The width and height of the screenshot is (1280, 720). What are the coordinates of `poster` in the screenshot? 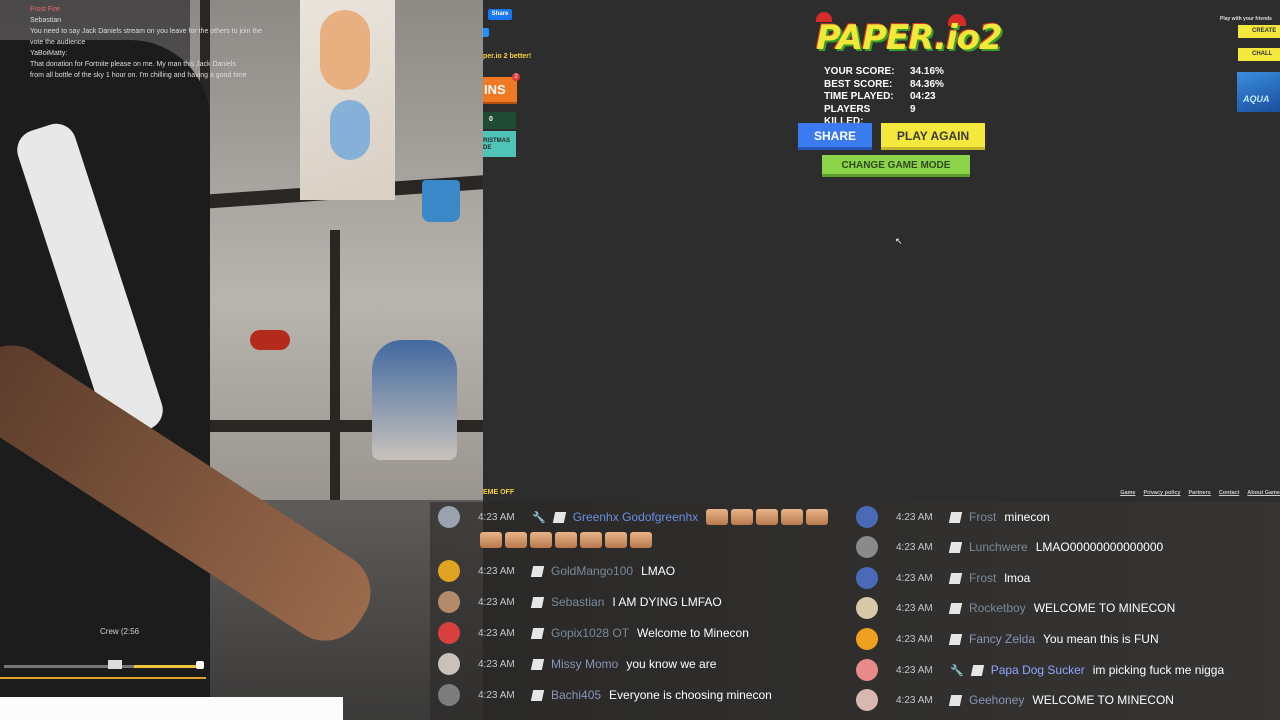 It's located at (347, 100).